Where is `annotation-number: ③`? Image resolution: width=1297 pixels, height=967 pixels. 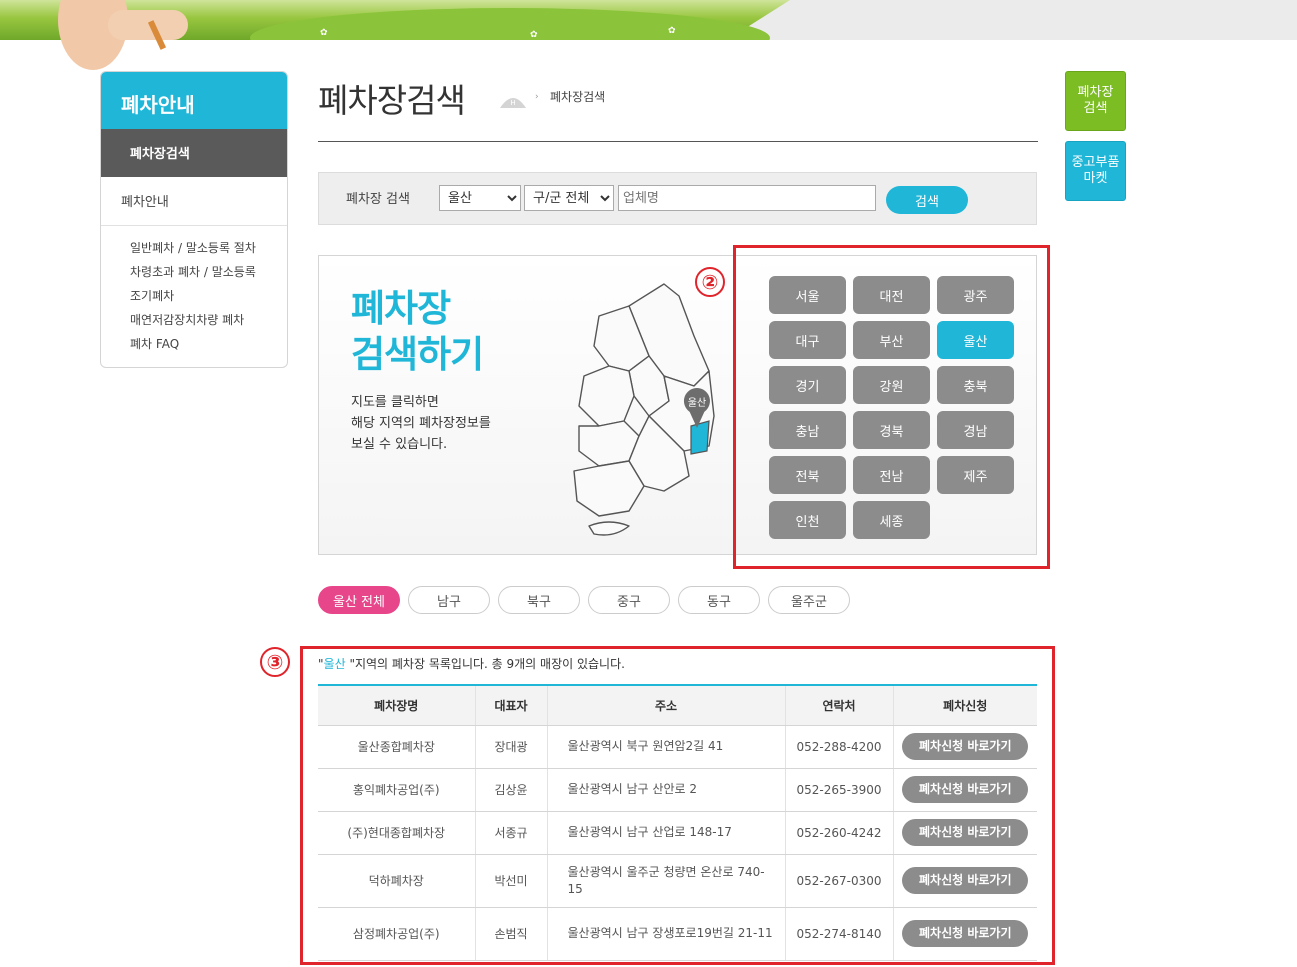
annotation-number: ③ is located at coordinates (275, 662).